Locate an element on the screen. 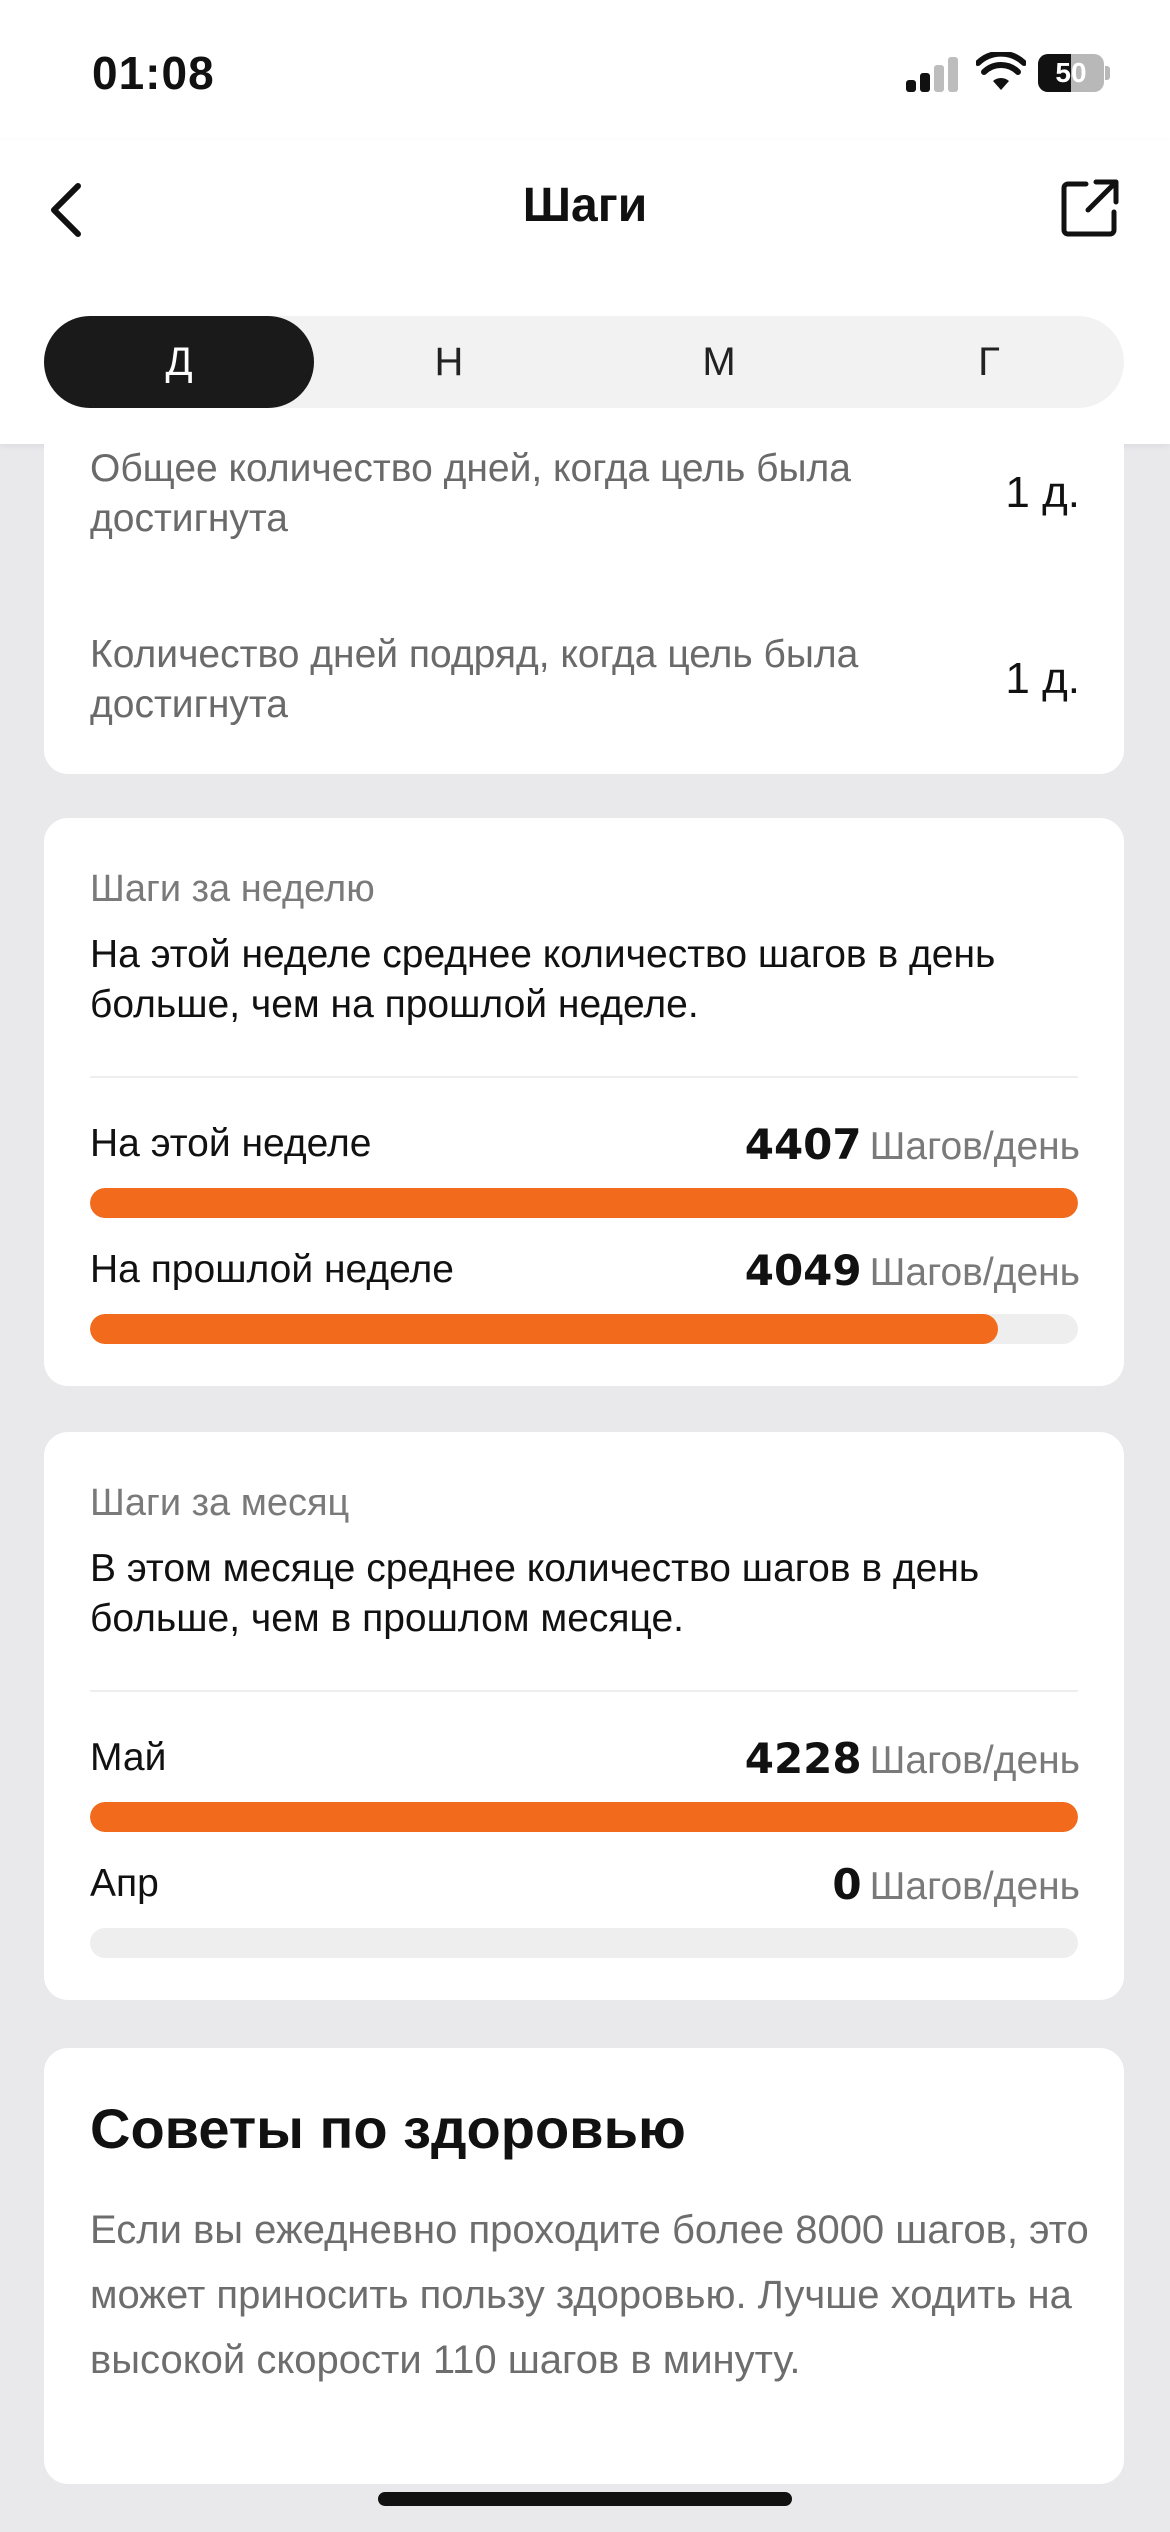  weekly-caption: Шаги за неделю is located at coordinates (232, 889).